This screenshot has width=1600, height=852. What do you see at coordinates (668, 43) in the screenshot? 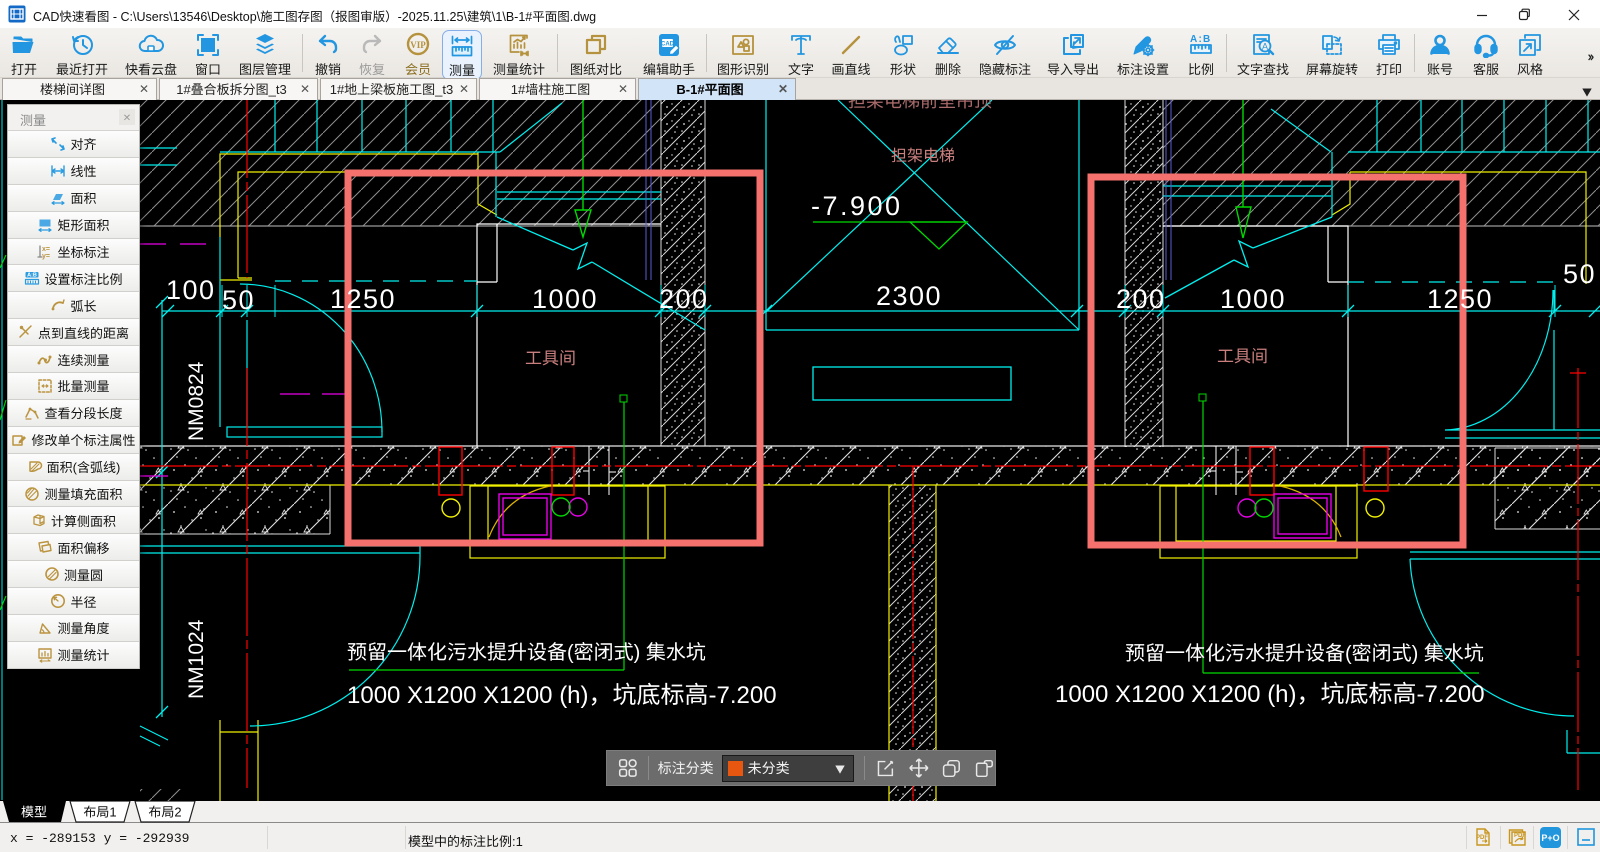
I see `svg-text: CAD` at bounding box center [668, 43].